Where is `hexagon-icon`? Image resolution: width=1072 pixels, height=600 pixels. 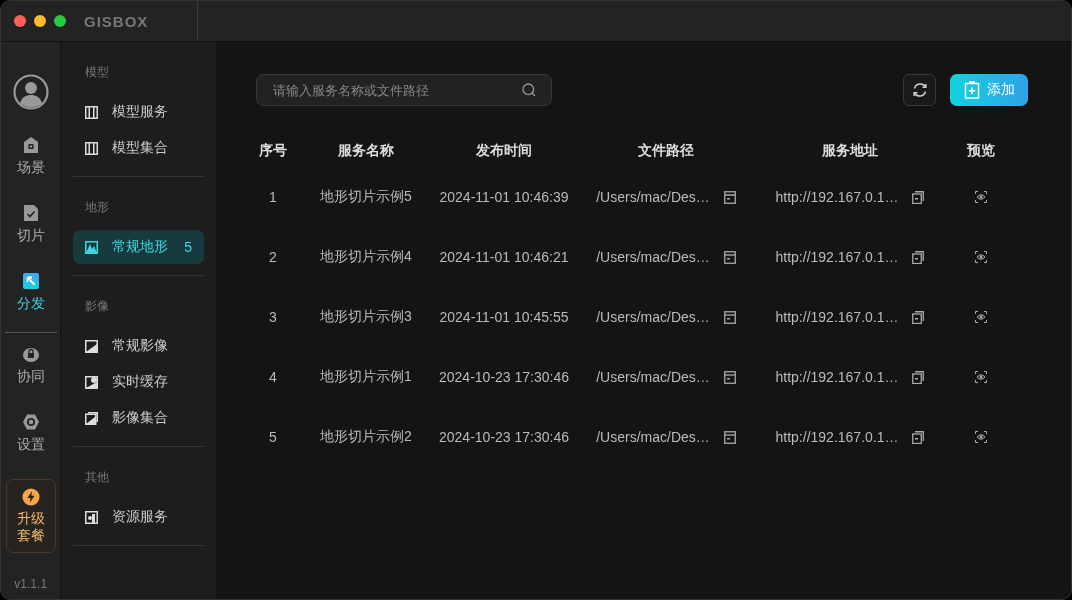
hexagon-icon is located at coordinates (30, 422).